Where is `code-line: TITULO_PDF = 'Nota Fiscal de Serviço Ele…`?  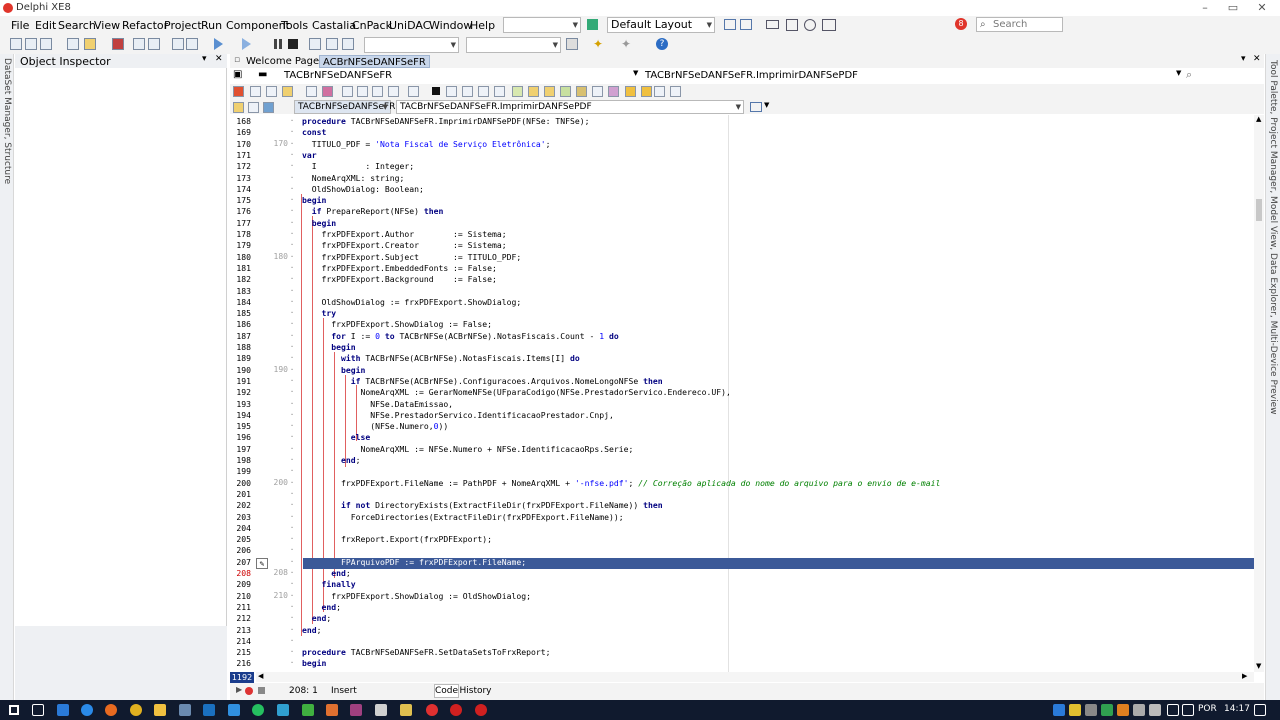 code-line: TITULO_PDF = 'Nota Fiscal de Serviço Ele… is located at coordinates (426, 144).